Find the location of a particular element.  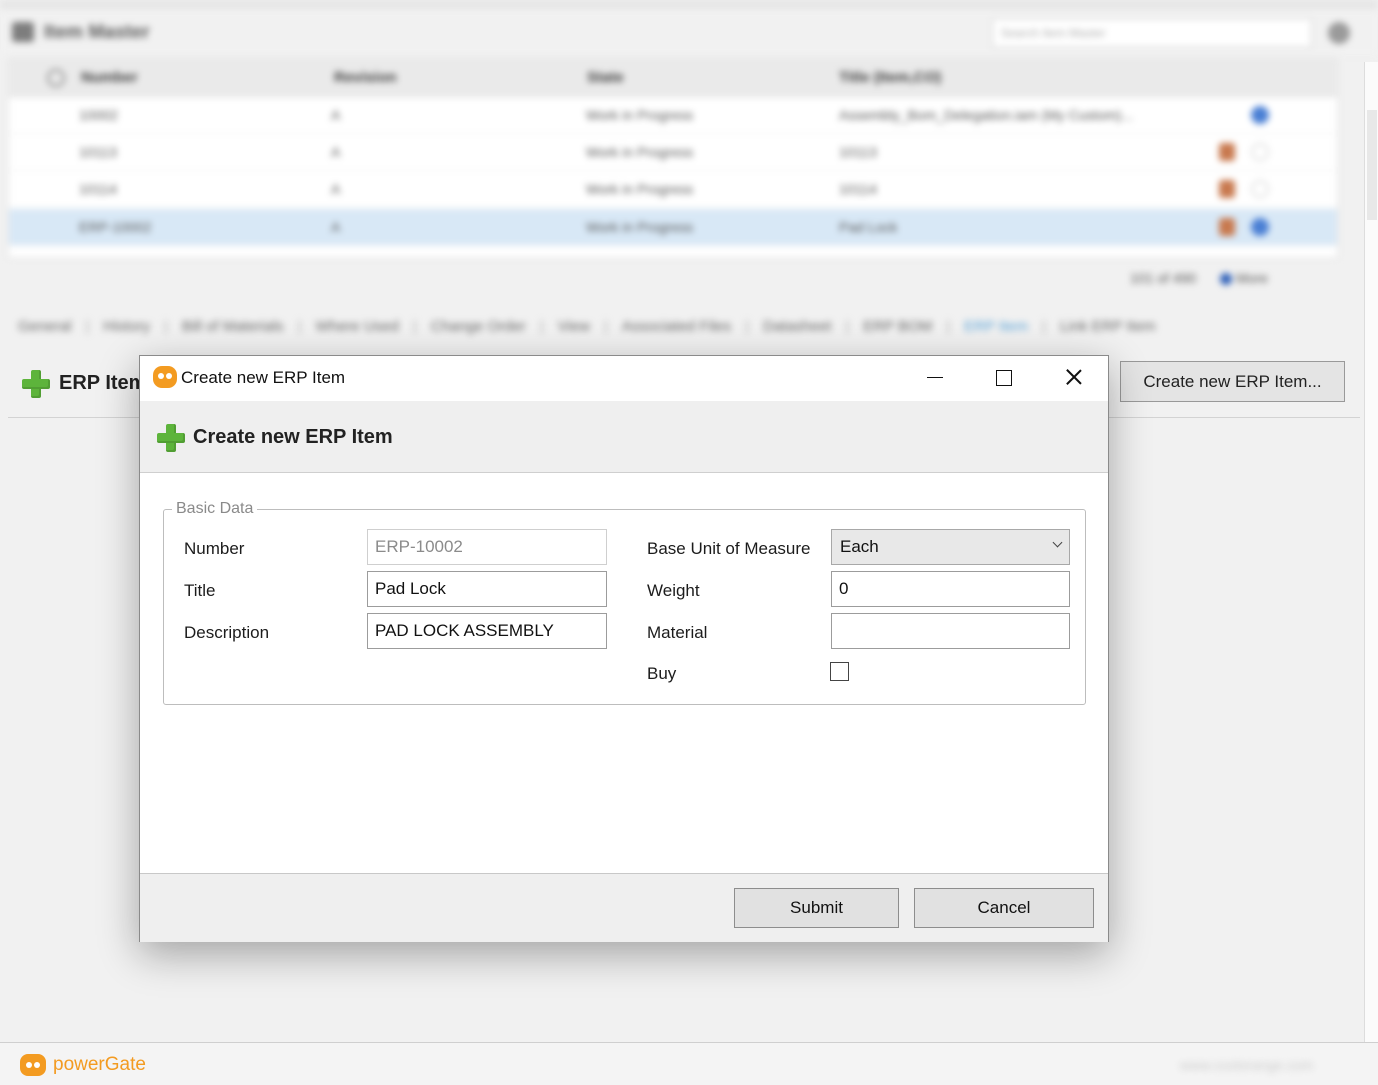

grid-header: Number Revision State Title (Item,CO) is located at coordinates (673, 78).